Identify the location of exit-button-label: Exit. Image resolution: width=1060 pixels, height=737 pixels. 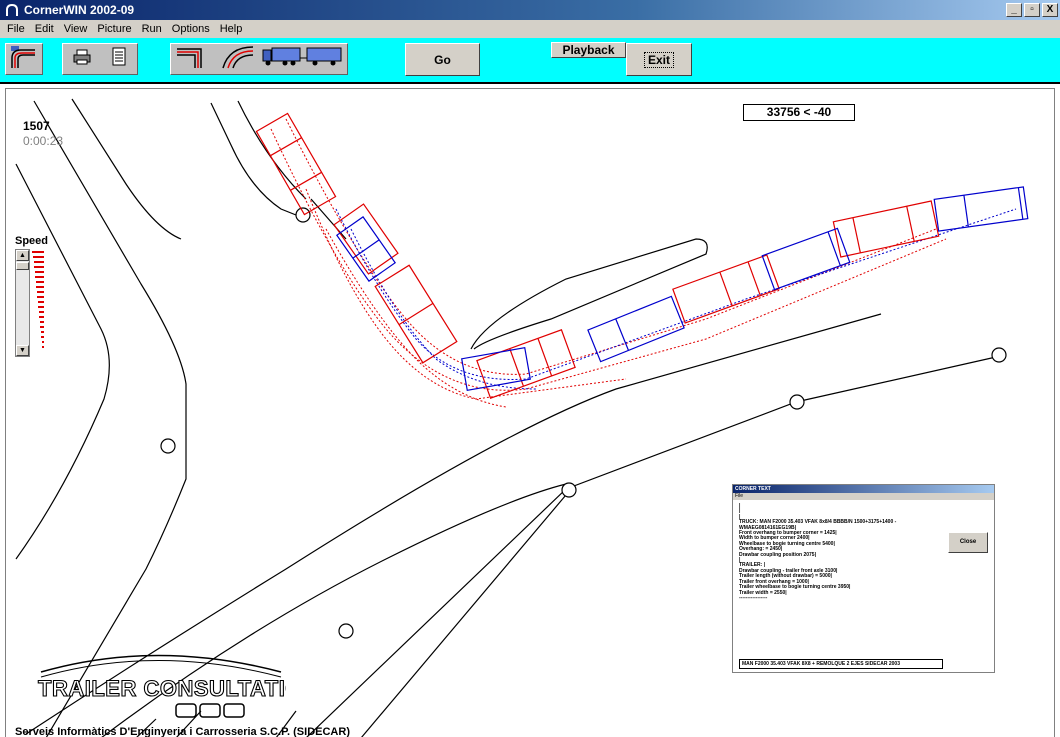
(658, 59).